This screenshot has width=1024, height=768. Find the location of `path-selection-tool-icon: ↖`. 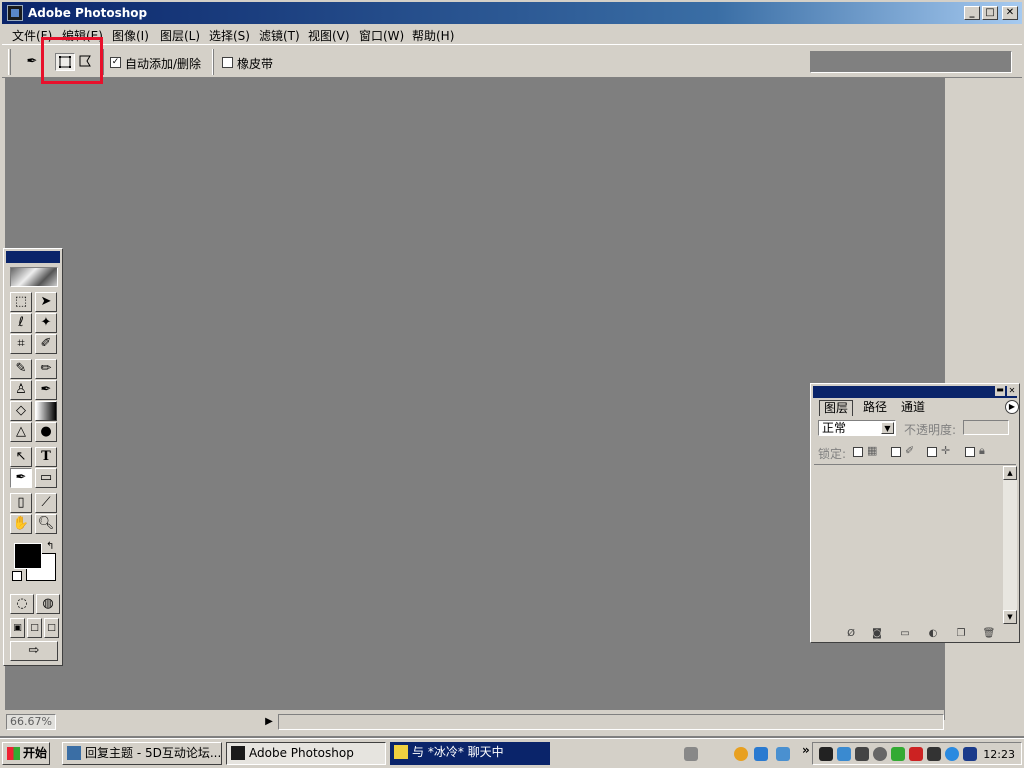

path-selection-tool-icon: ↖ is located at coordinates (21, 457).